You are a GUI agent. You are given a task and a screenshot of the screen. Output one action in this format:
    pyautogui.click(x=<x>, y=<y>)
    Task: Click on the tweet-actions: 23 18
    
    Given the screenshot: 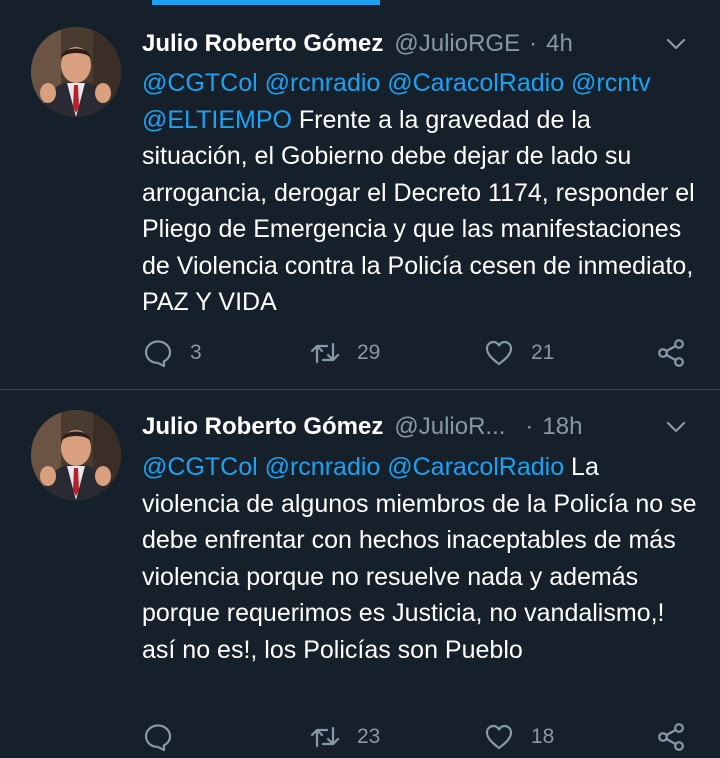 What is the action you would take?
    pyautogui.click(x=360, y=738)
    